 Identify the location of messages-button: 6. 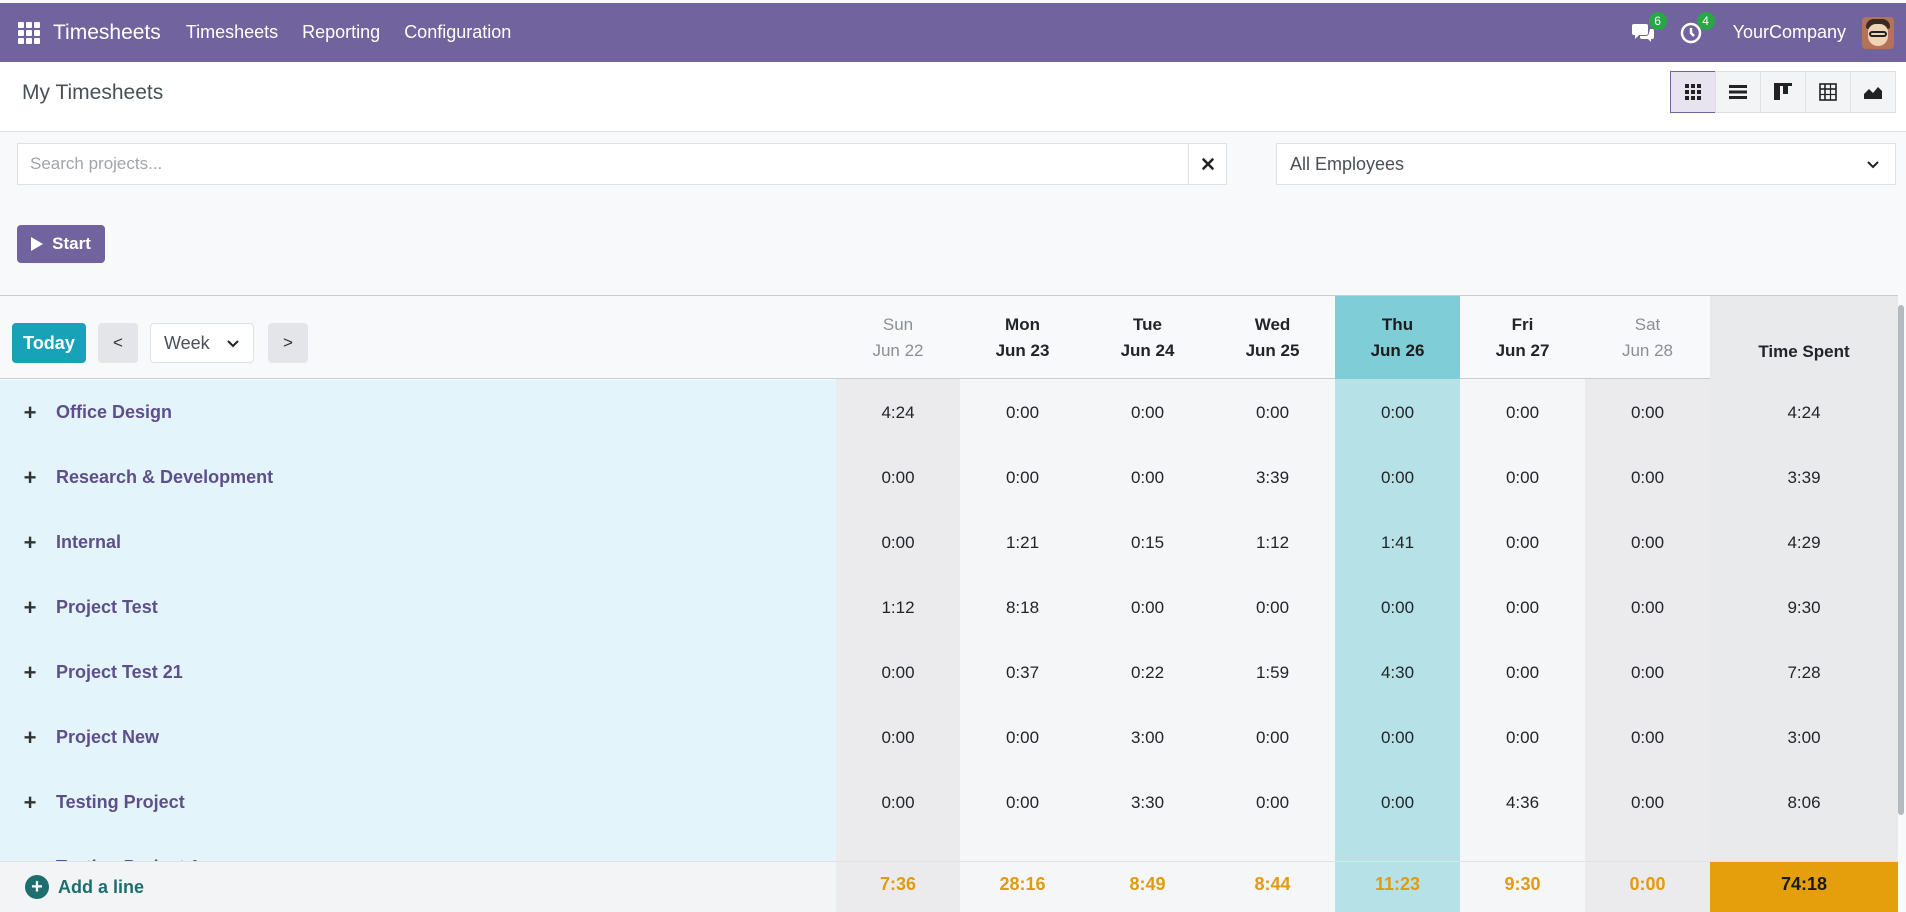
(1648, 29).